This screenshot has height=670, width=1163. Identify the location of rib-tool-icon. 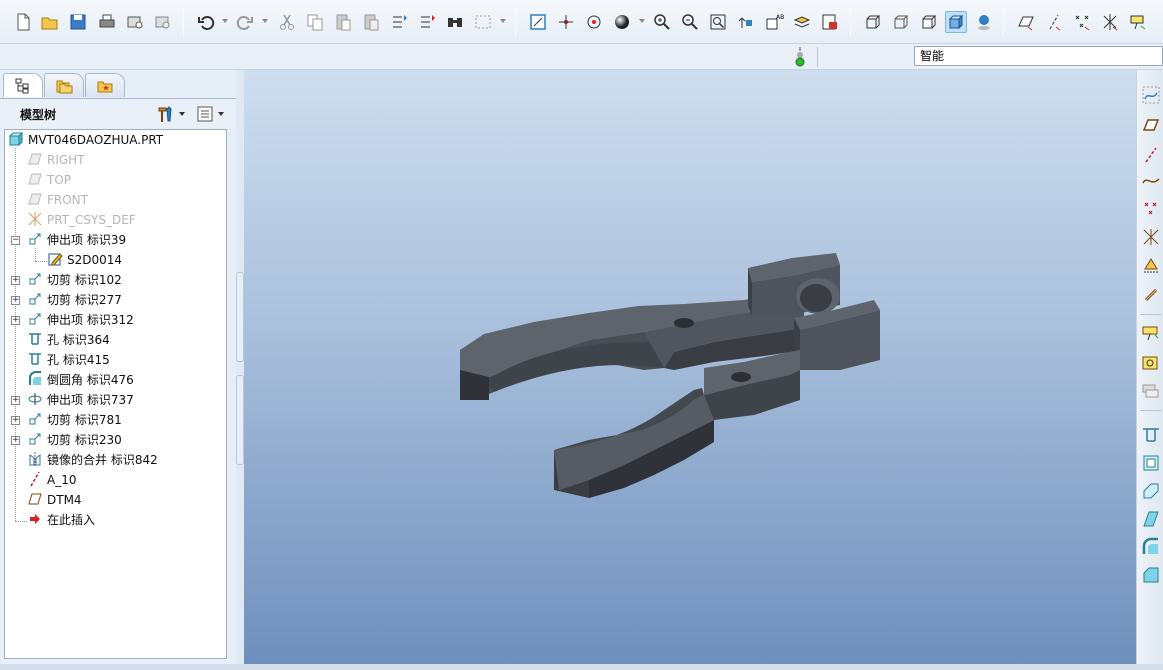
(1151, 491).